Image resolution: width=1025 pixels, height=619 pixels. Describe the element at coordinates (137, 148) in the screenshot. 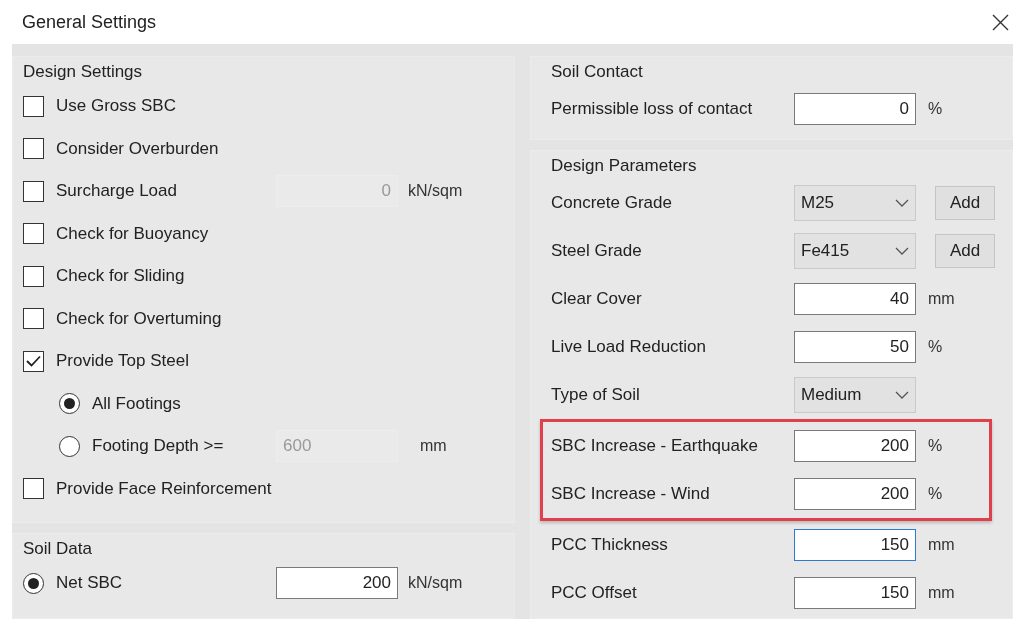

I see `option-label: Consider Overburden` at that location.